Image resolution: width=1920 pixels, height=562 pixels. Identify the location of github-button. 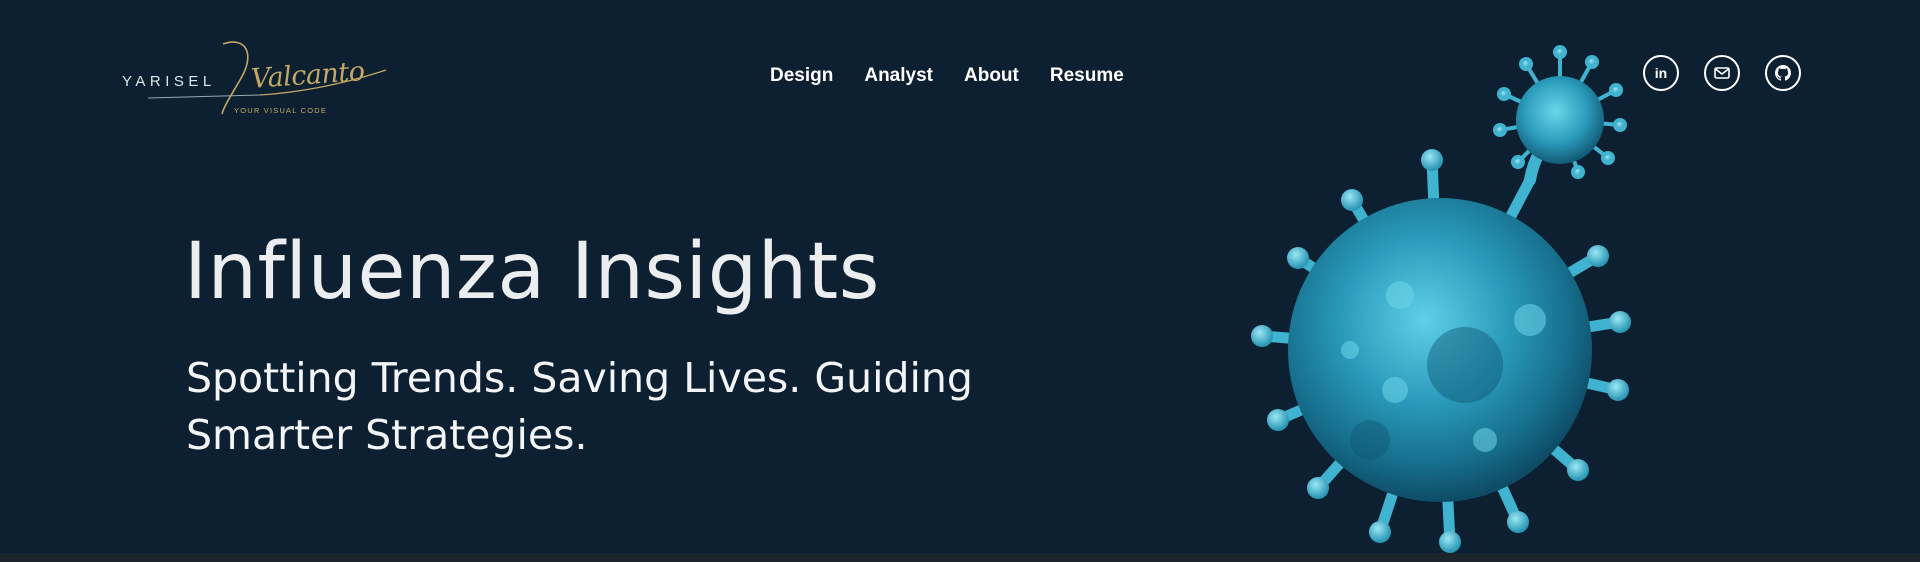
(1783, 73).